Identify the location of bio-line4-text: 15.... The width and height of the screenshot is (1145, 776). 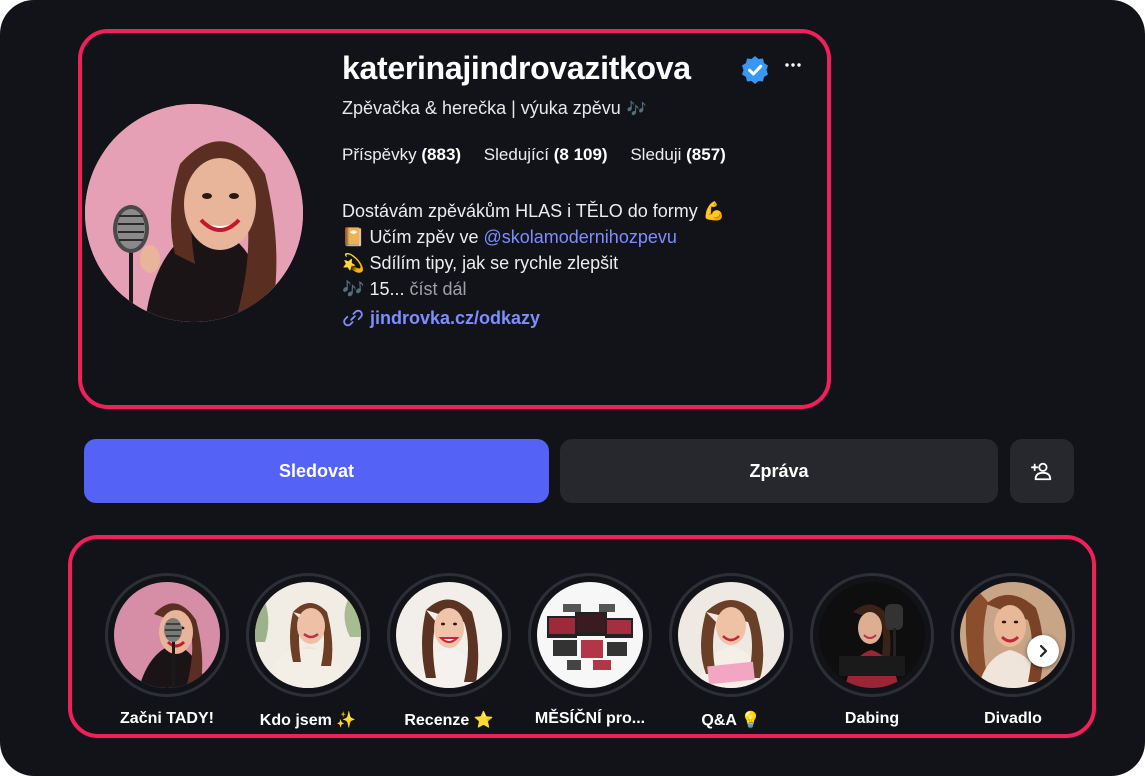
(387, 289).